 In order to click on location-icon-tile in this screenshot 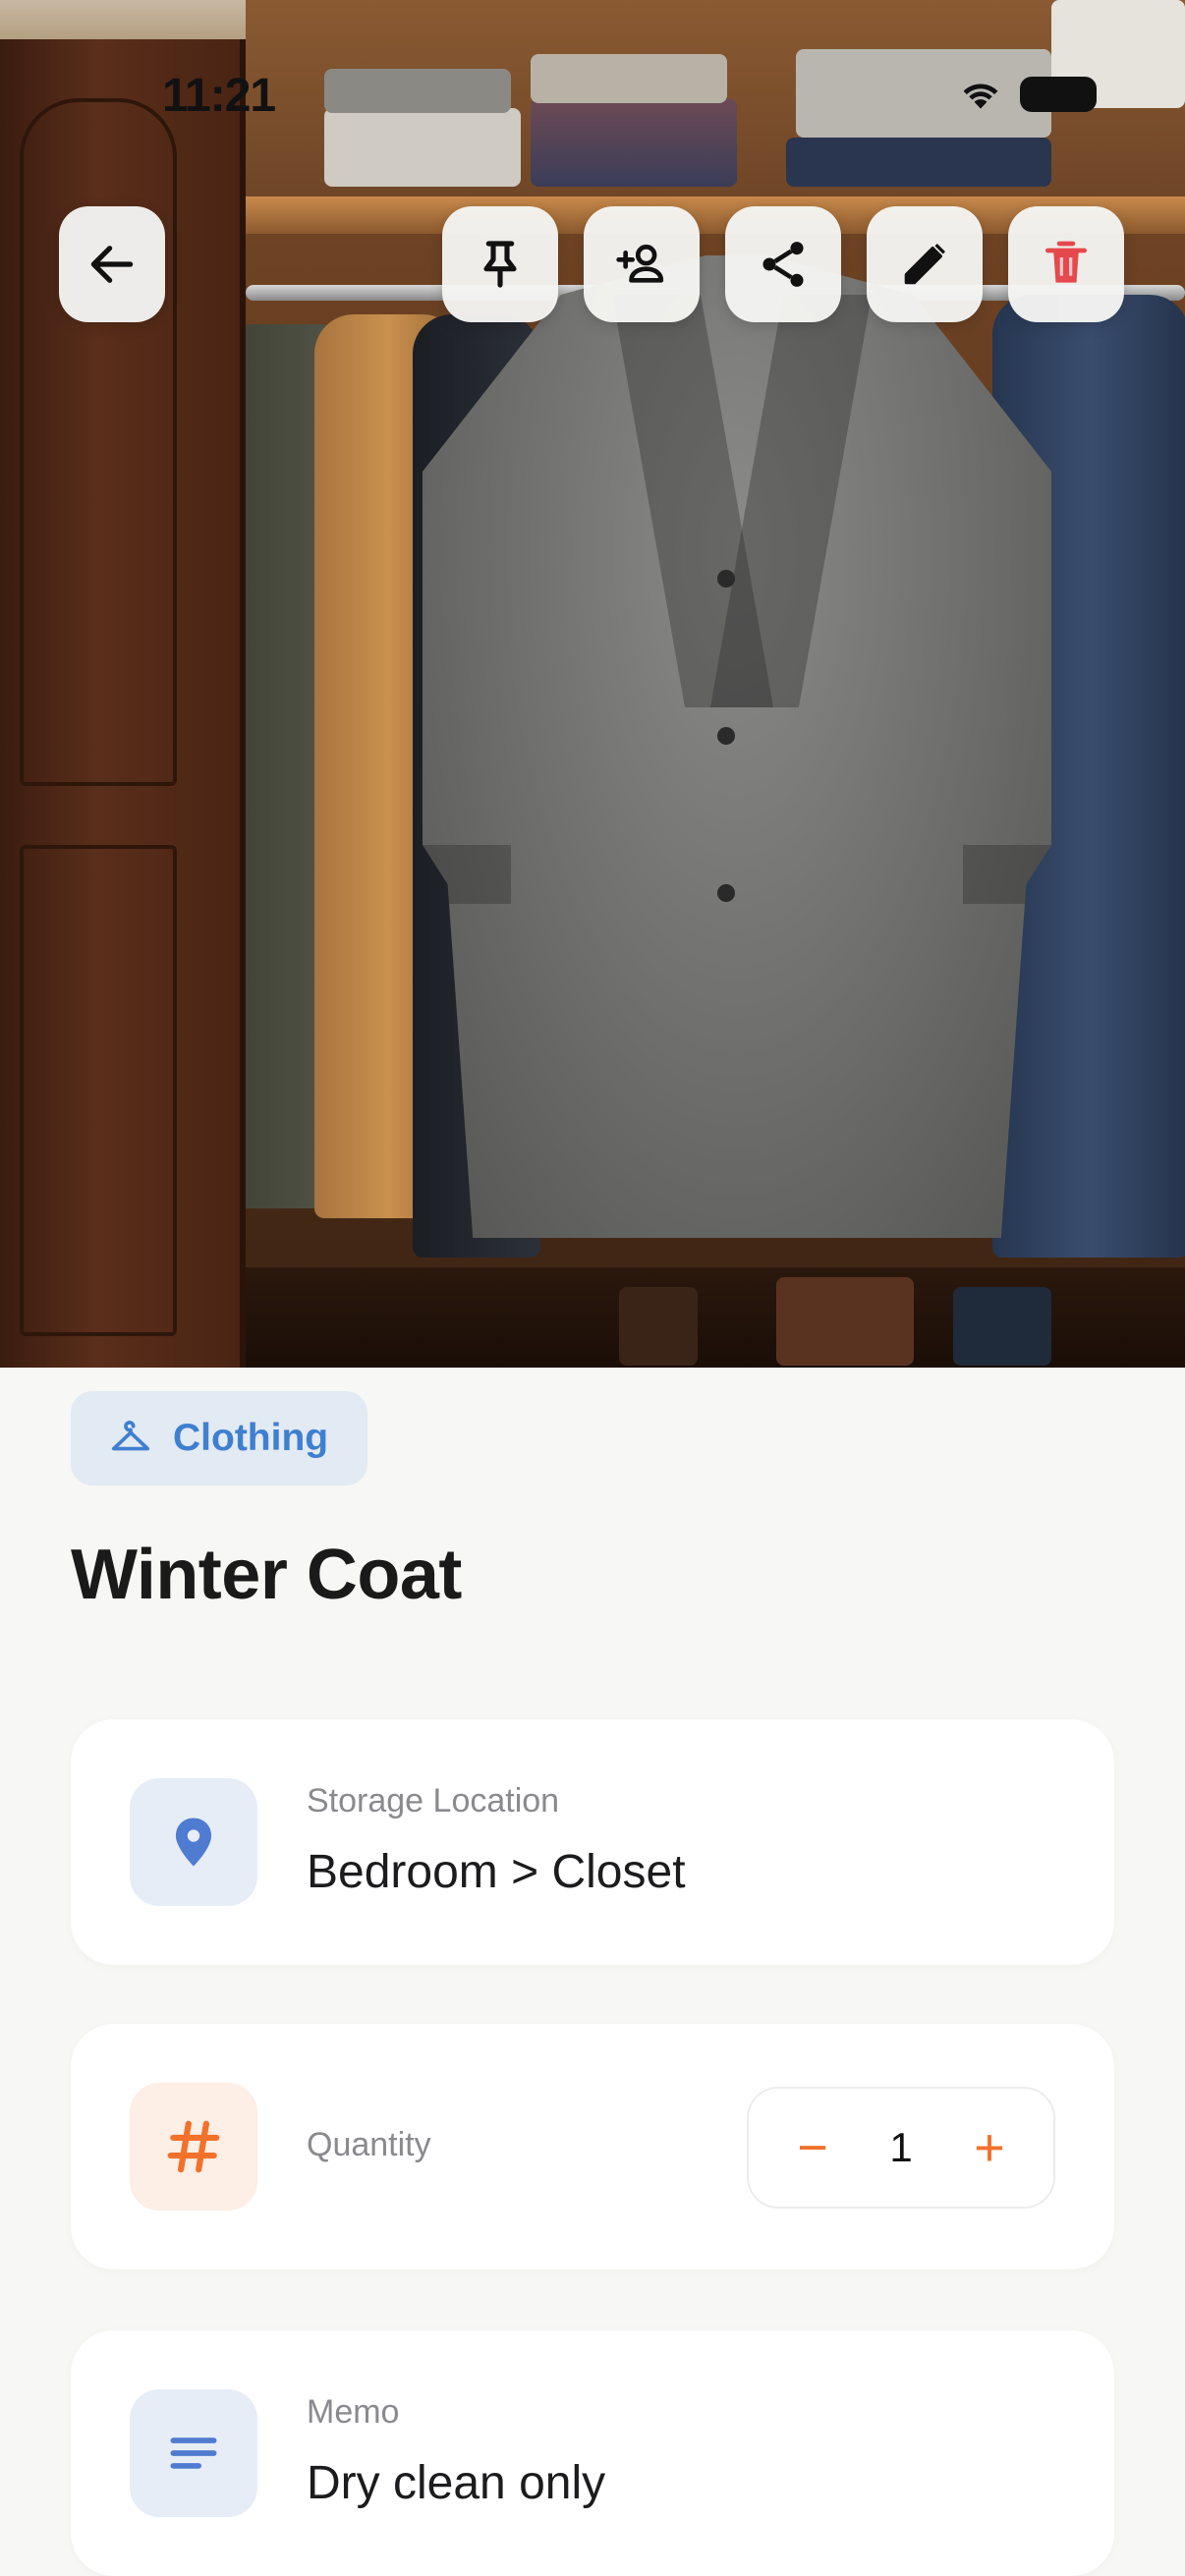, I will do `click(194, 1842)`.